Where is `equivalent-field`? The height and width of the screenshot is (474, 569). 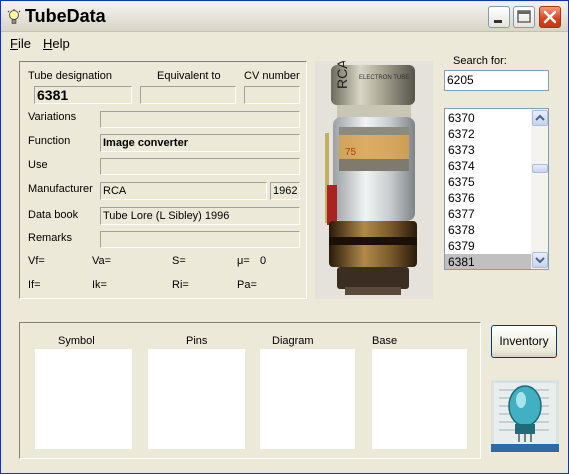 equivalent-field is located at coordinates (188, 95).